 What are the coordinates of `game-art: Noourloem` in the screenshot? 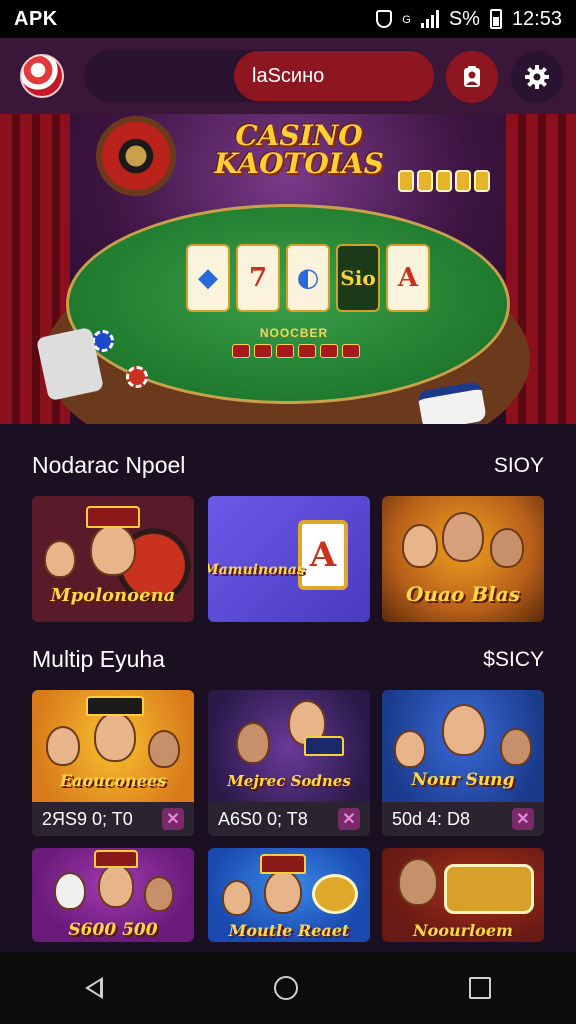 It's located at (463, 895).